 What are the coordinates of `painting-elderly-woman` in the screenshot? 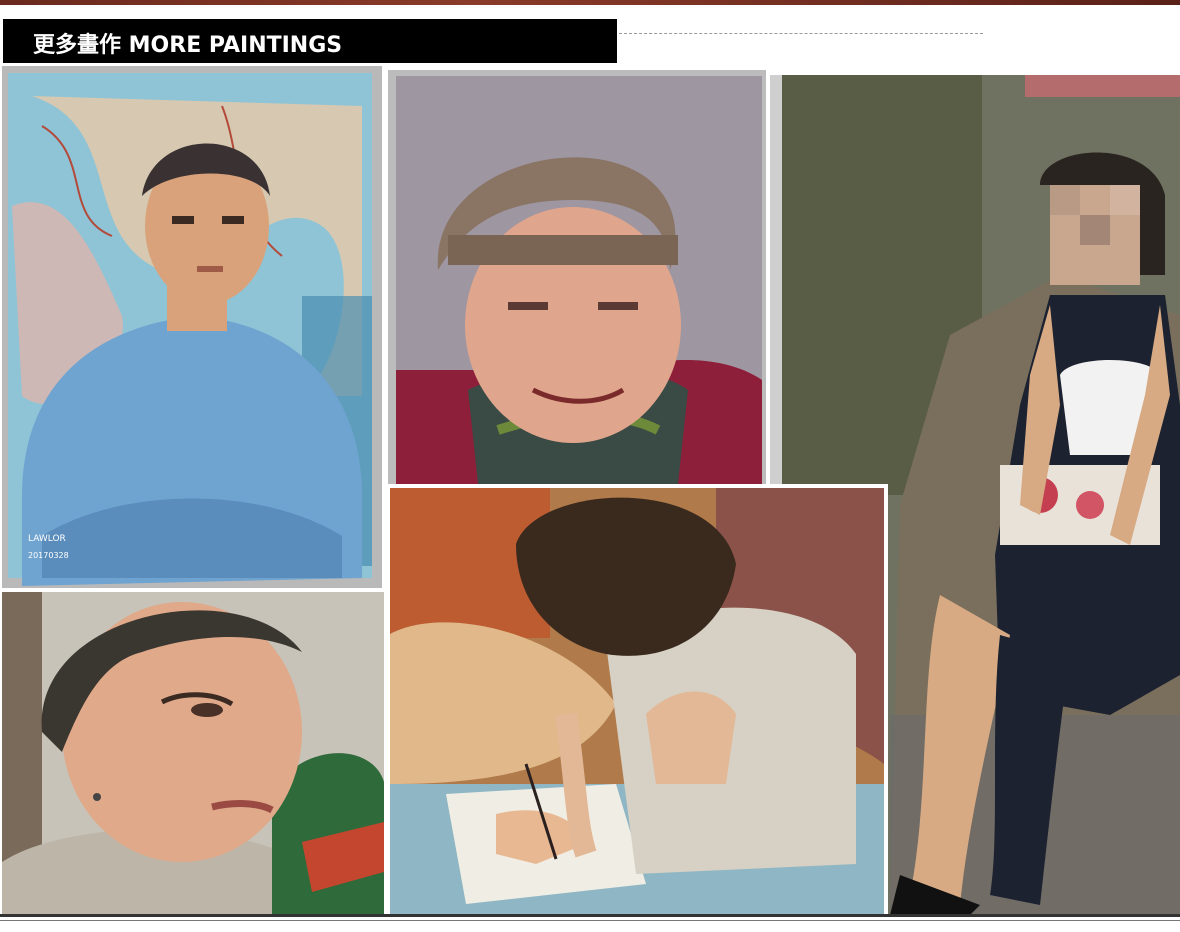 It's located at (577, 277).